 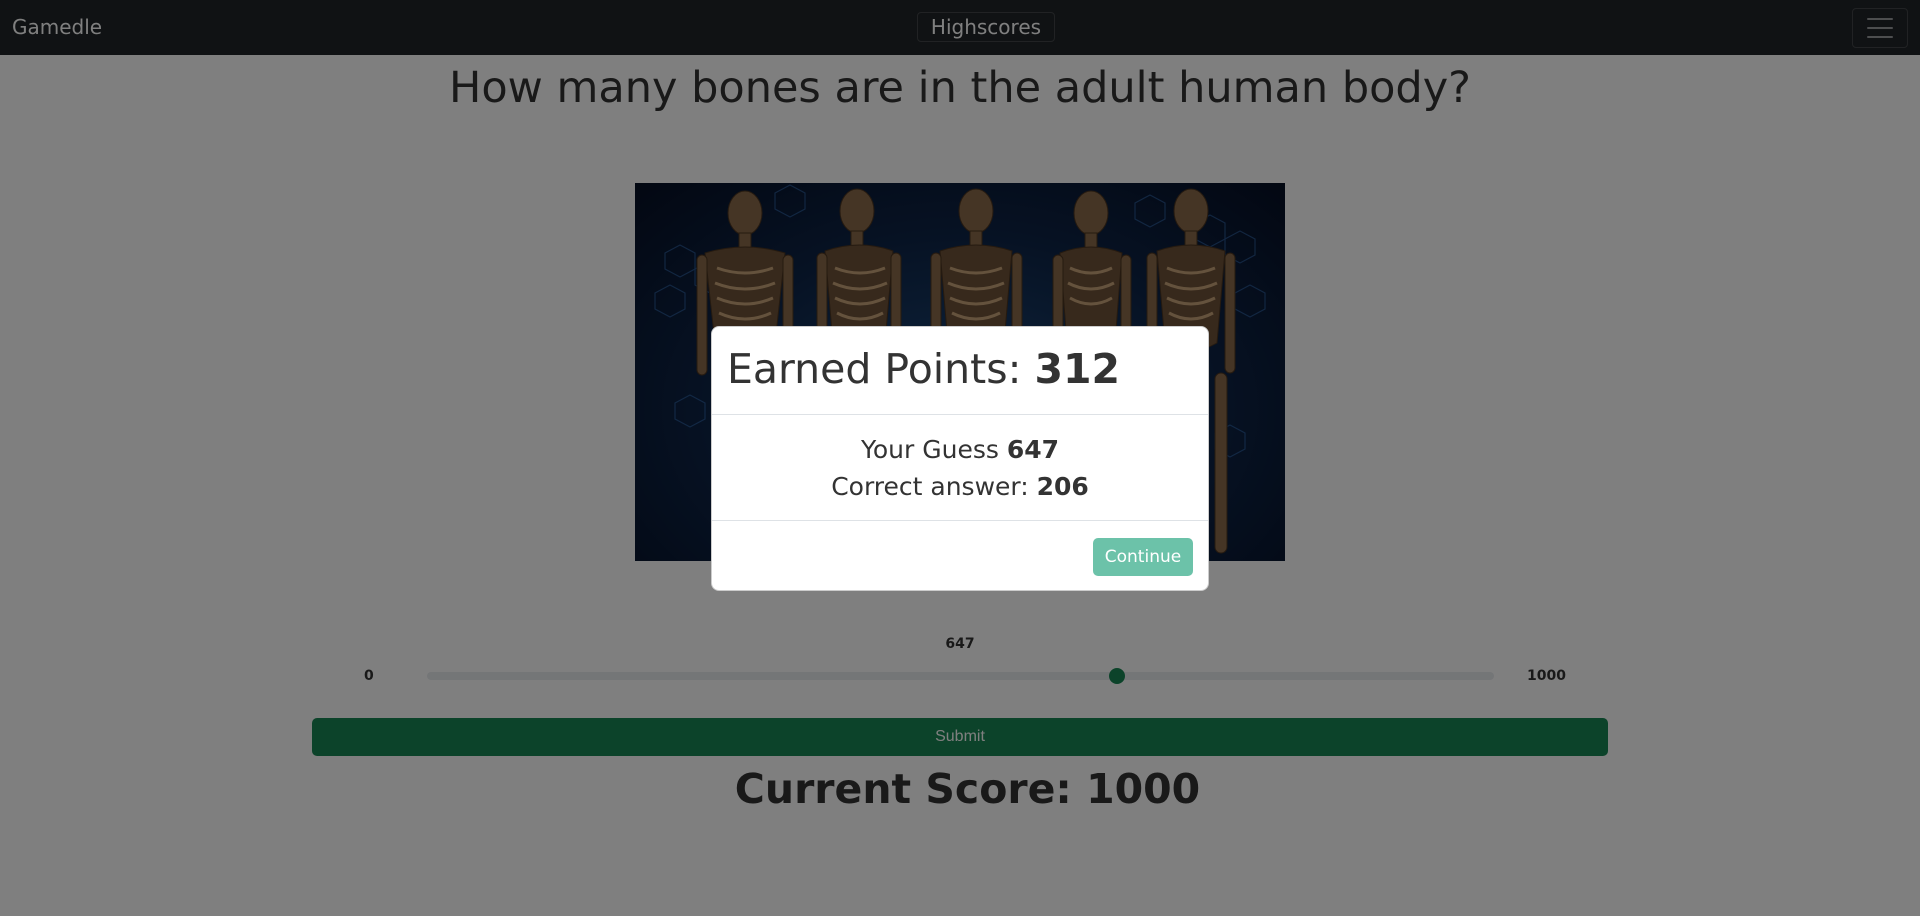 What do you see at coordinates (1143, 557) in the screenshot?
I see `continue-button: Continue` at bounding box center [1143, 557].